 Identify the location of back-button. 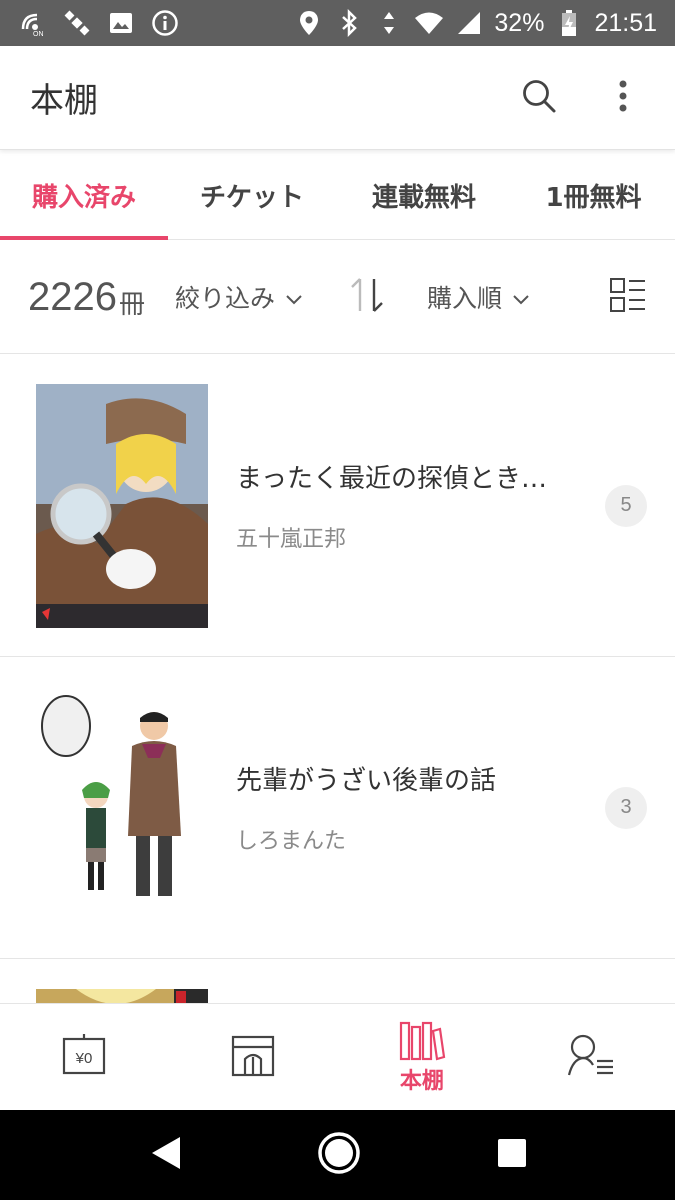
(165, 1155).